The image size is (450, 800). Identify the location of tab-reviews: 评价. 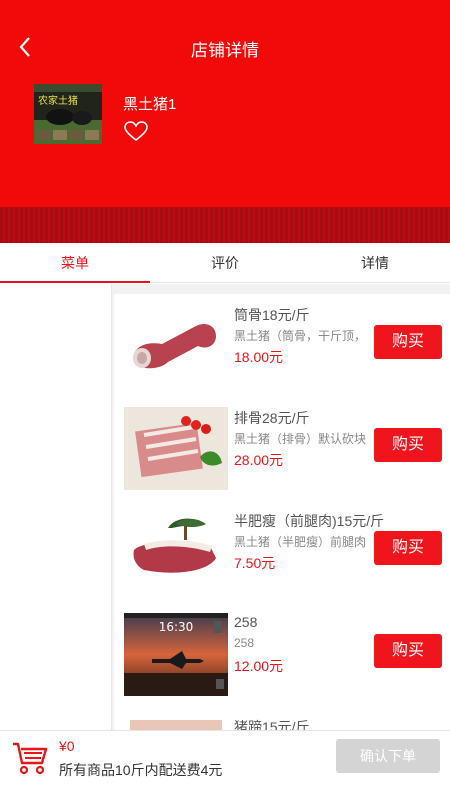
(225, 262).